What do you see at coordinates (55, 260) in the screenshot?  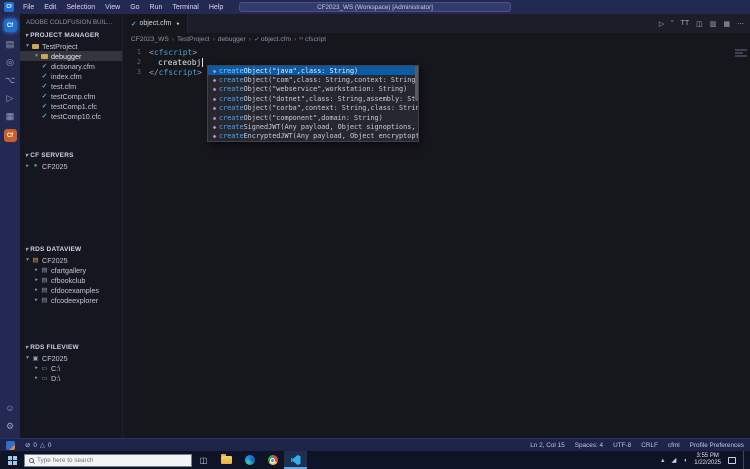 I see `tree-item-label: CF2025` at bounding box center [55, 260].